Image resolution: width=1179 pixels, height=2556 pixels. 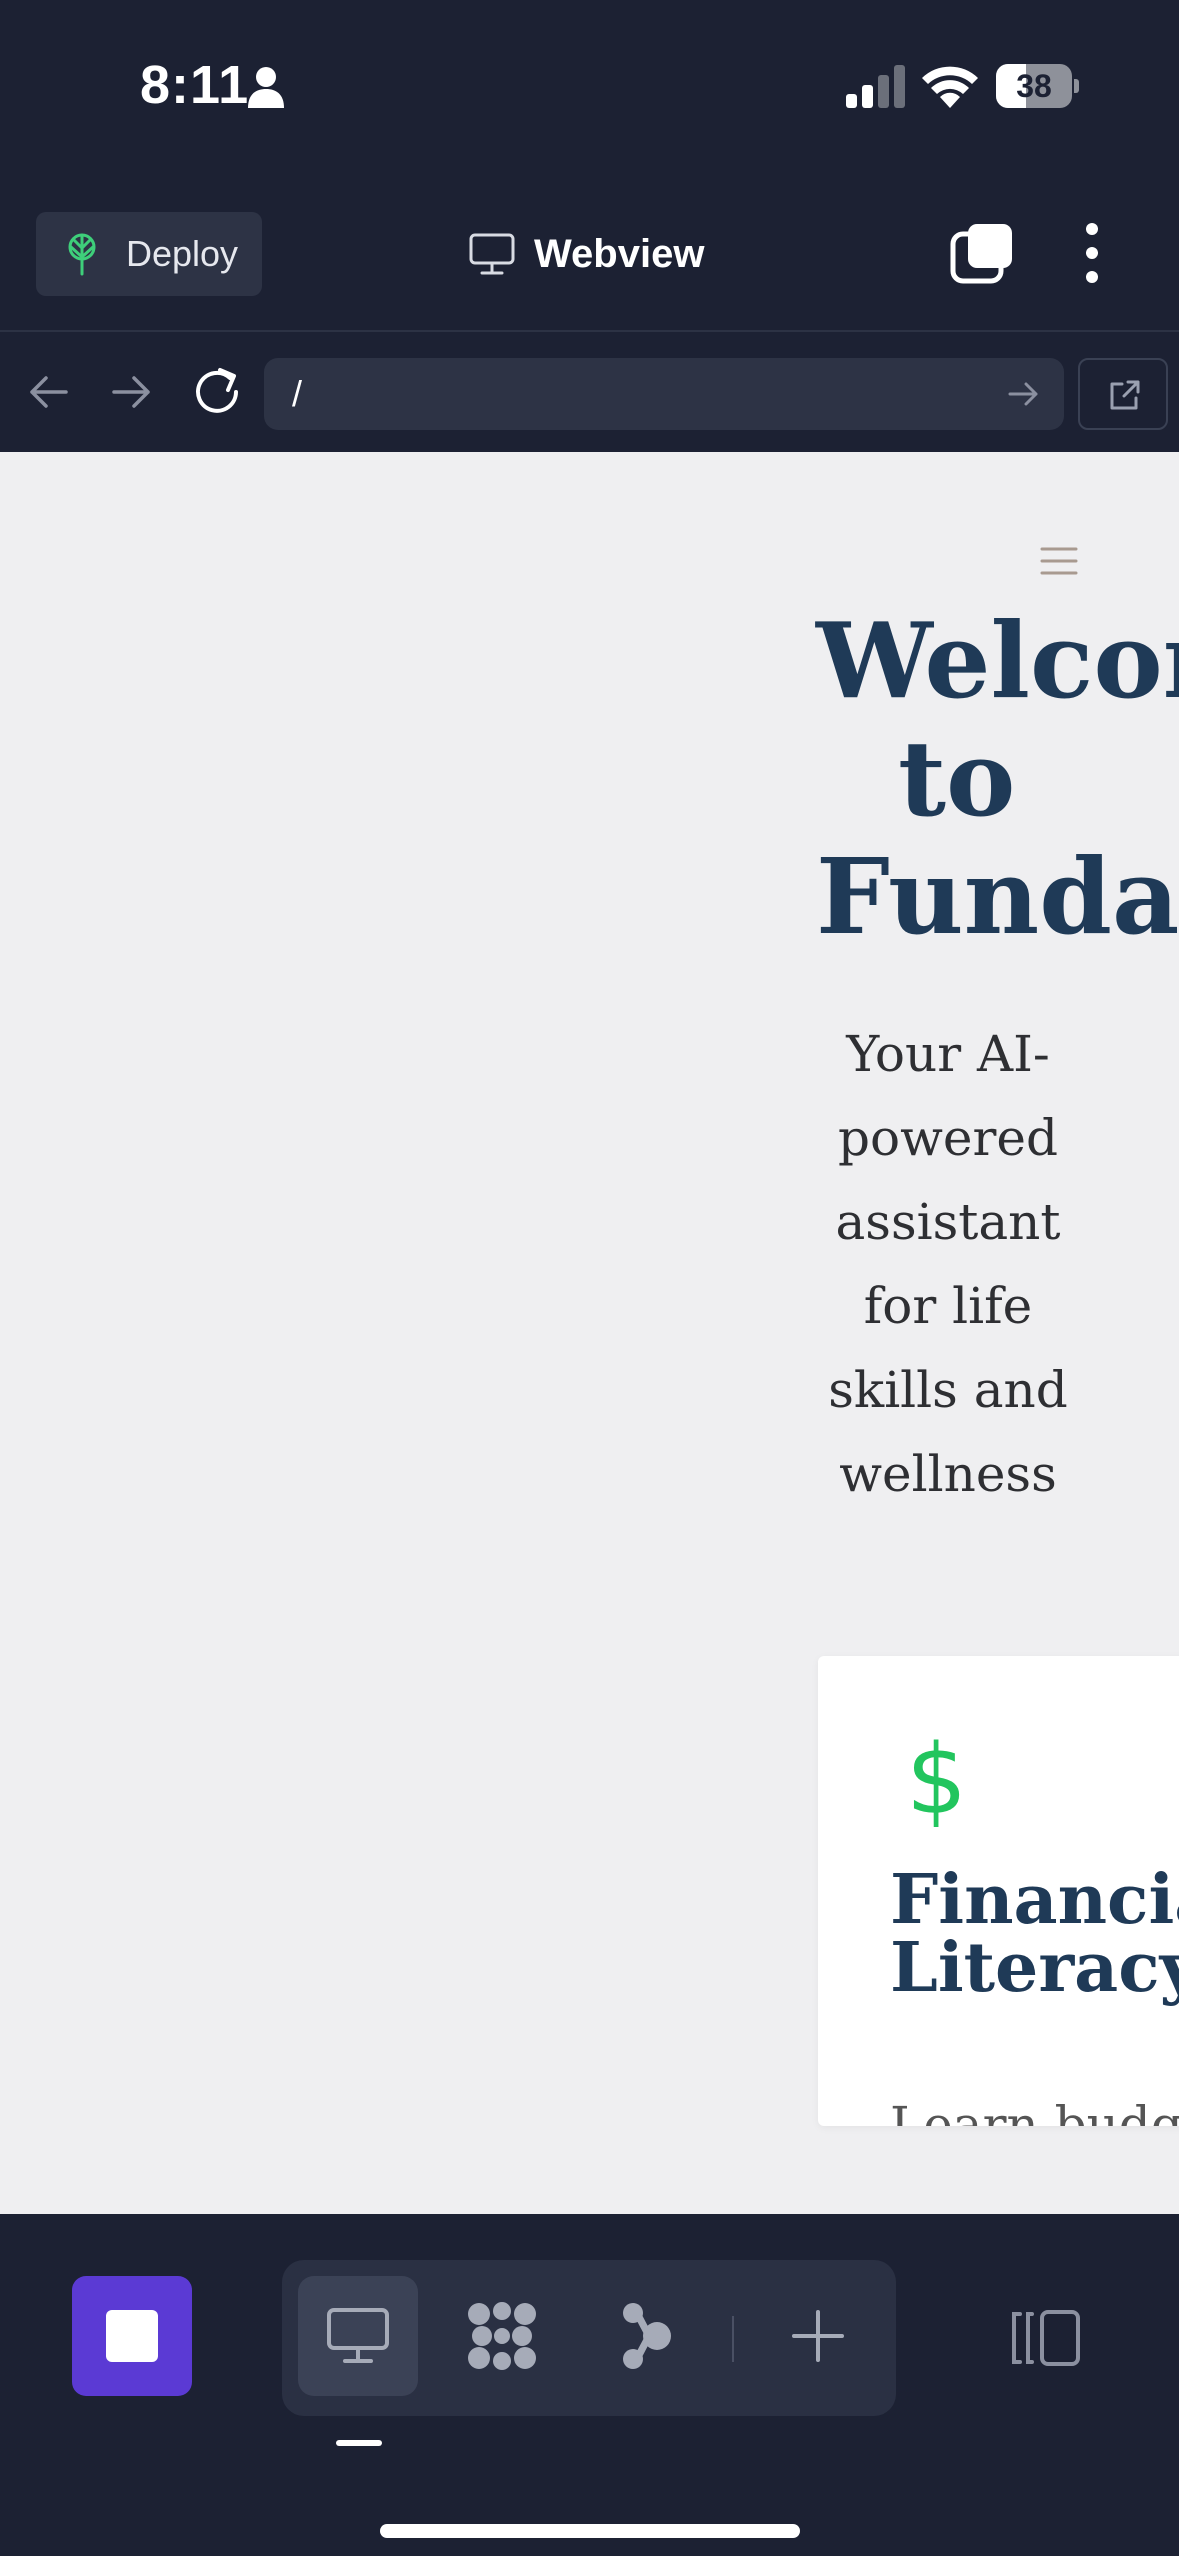 What do you see at coordinates (359, 2443) in the screenshot?
I see `active-view-indicator` at bounding box center [359, 2443].